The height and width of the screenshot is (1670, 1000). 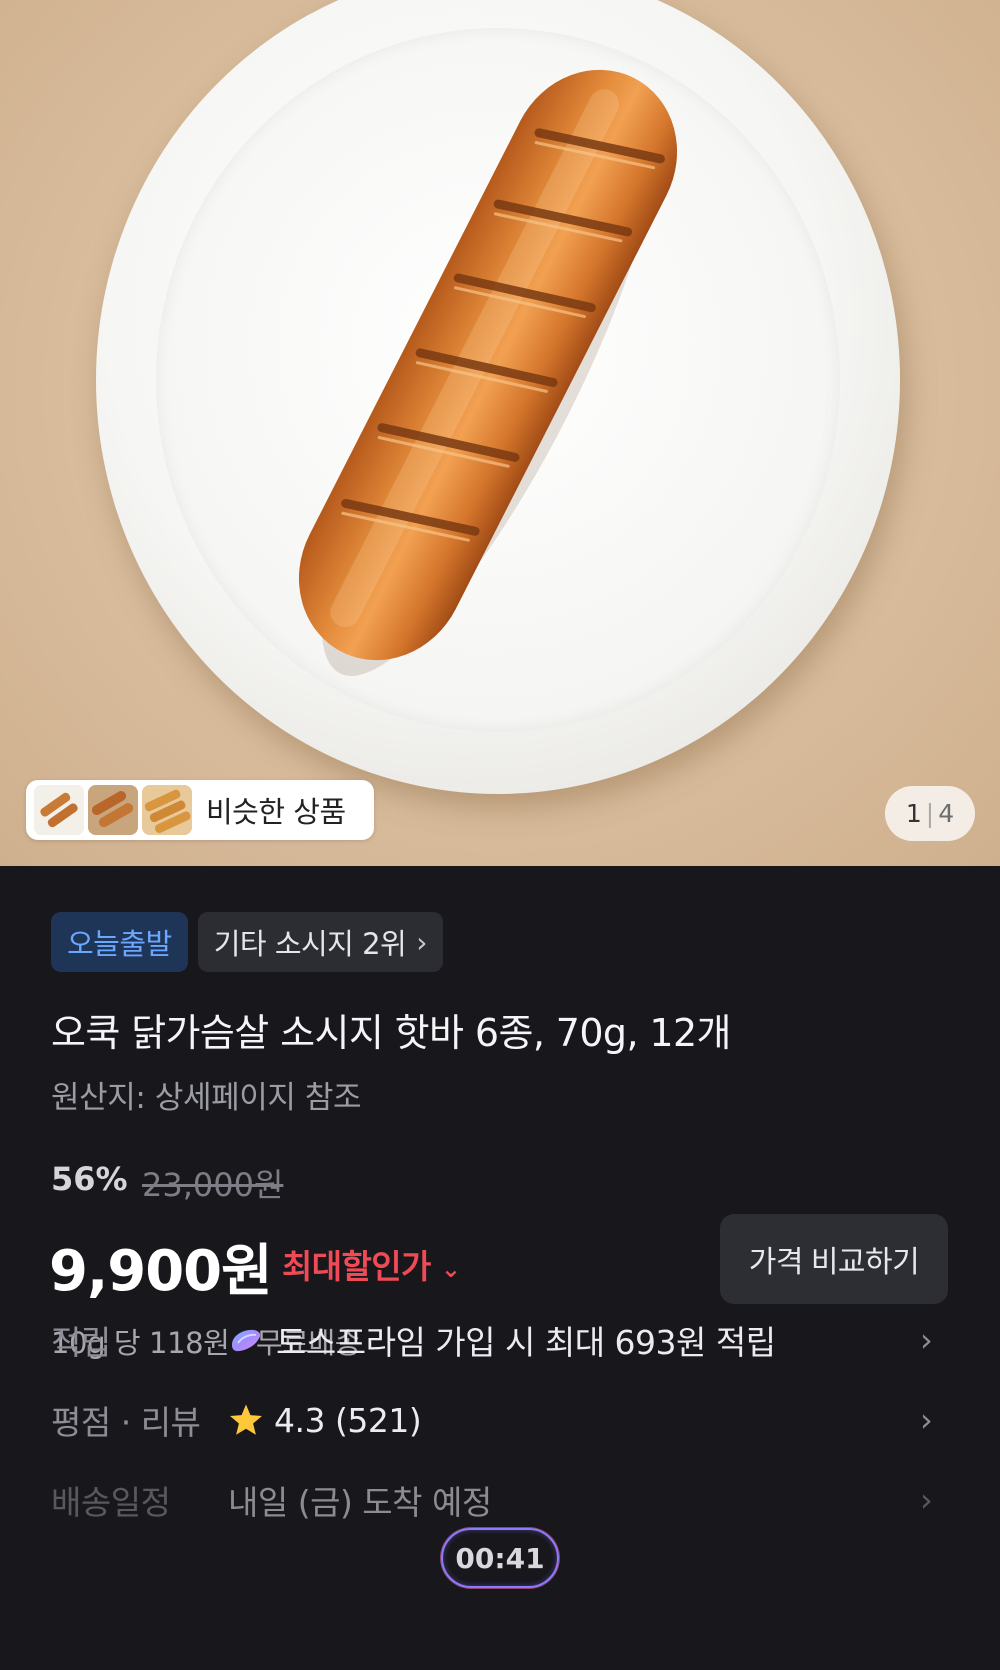 What do you see at coordinates (500, 1500) in the screenshot?
I see `delivery-schedule-row: 배송일정 내일 (금) 도착 예정 ›` at bounding box center [500, 1500].